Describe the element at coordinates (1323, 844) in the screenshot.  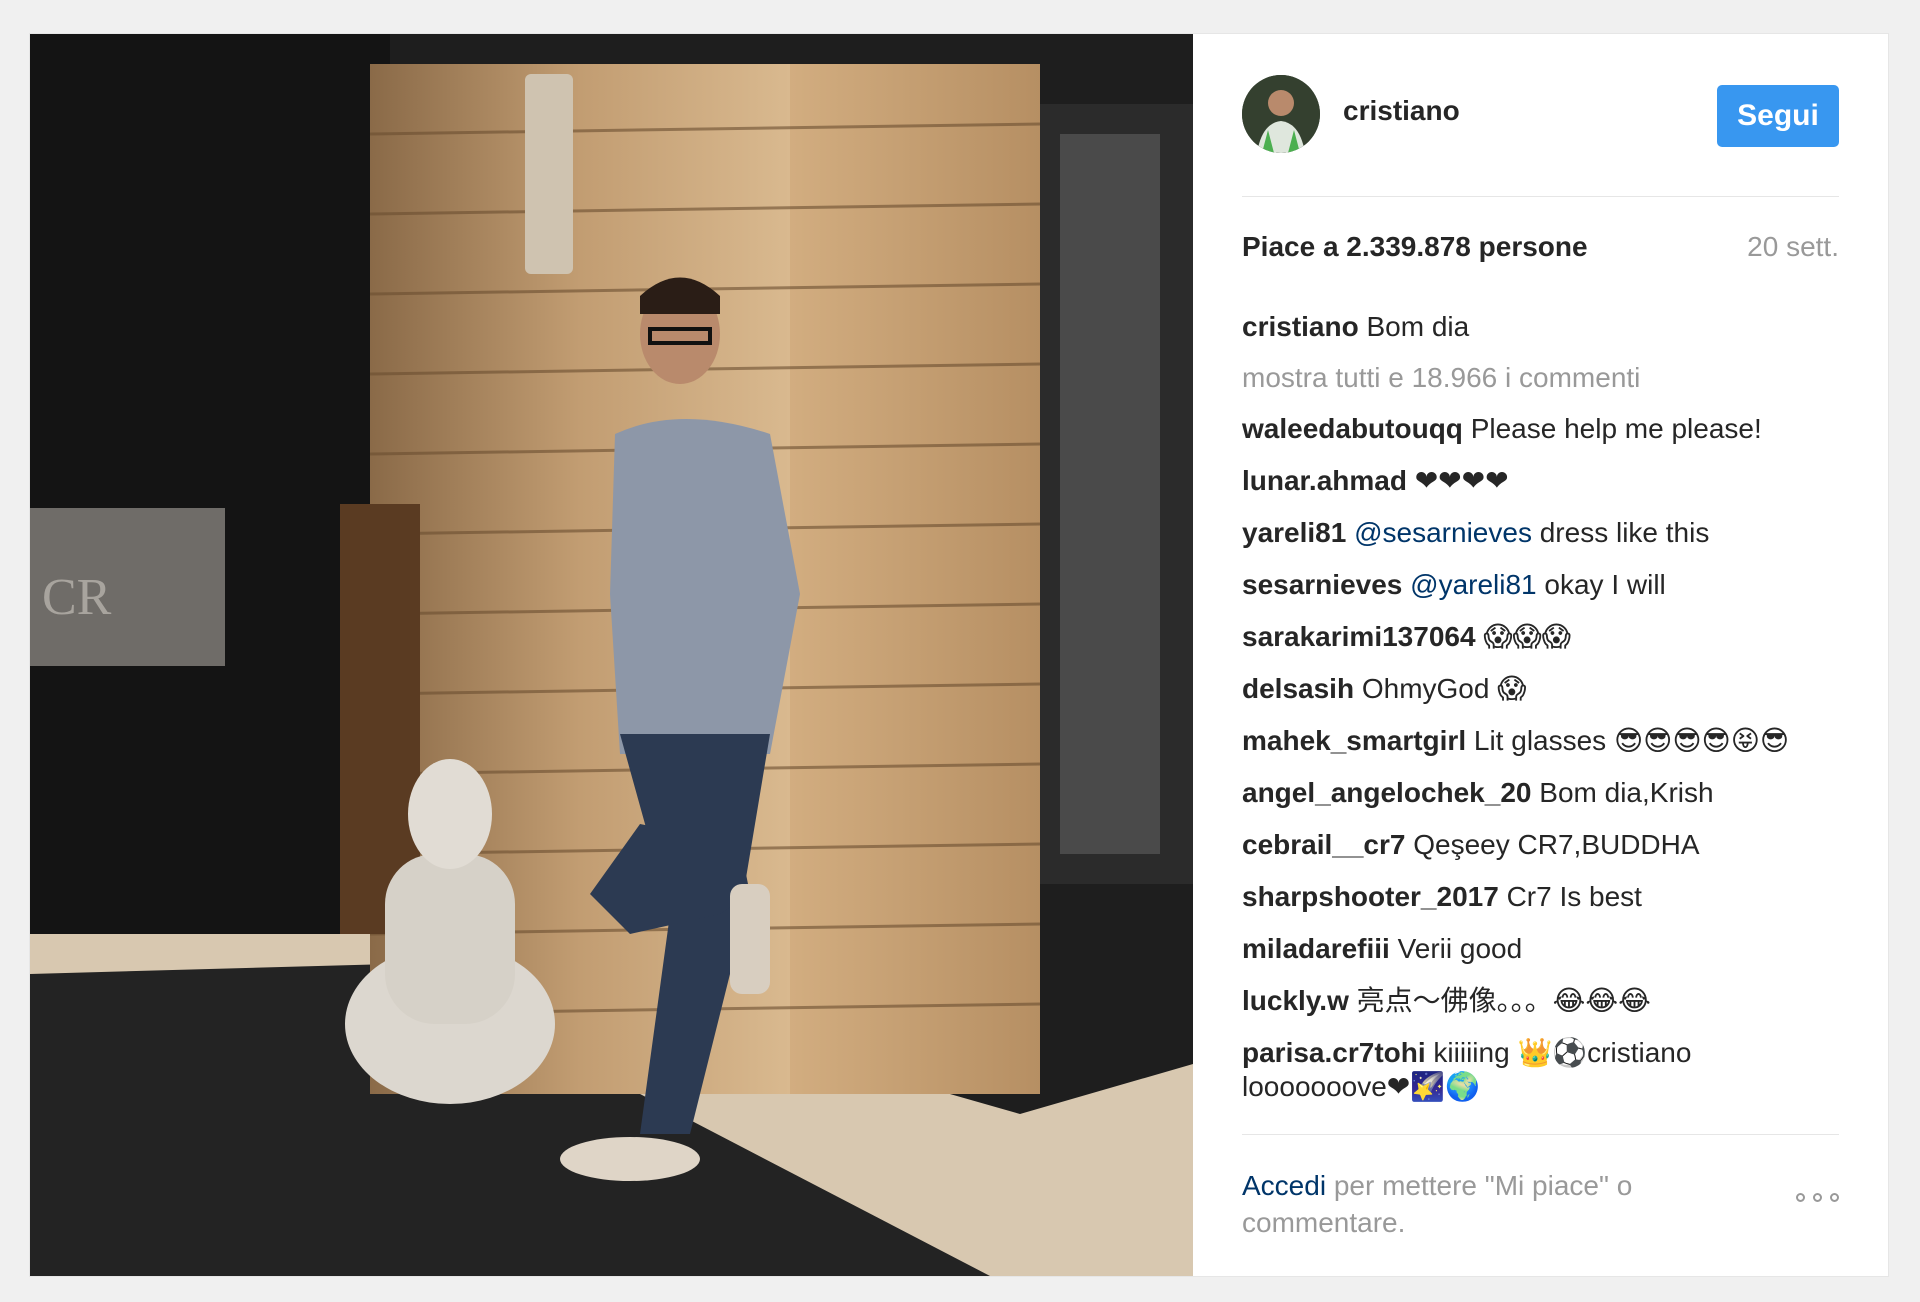
I see `comment-username: cebrail__cr7` at that location.